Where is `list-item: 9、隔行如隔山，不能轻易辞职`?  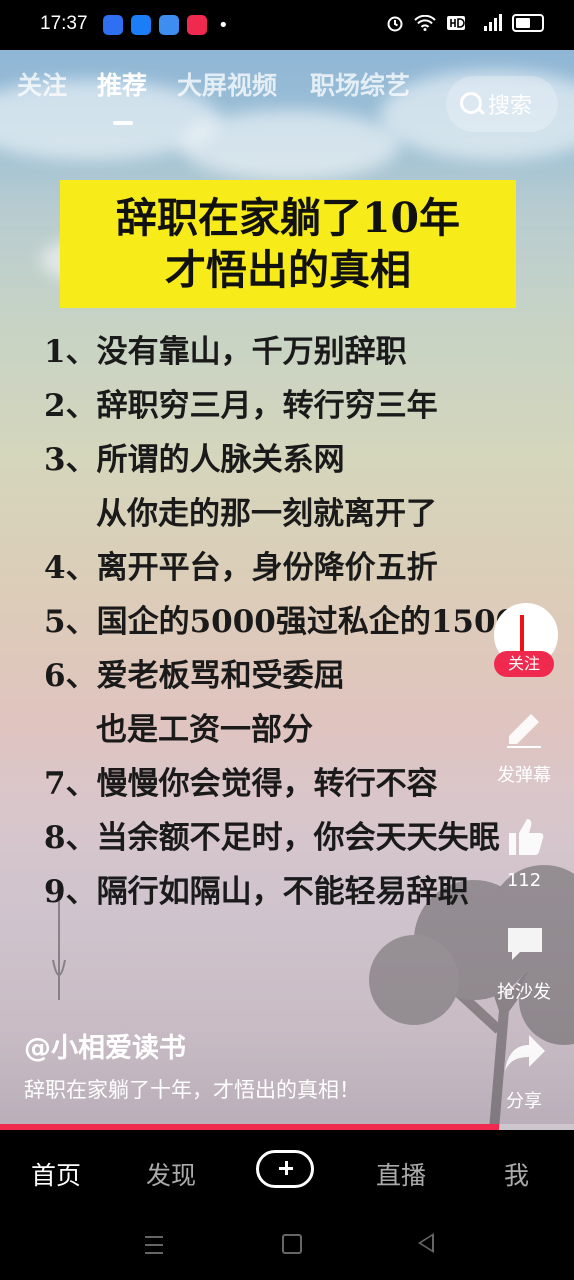
list-item: 9、隔行如隔山，不能轻易辞职 is located at coordinates (256, 892).